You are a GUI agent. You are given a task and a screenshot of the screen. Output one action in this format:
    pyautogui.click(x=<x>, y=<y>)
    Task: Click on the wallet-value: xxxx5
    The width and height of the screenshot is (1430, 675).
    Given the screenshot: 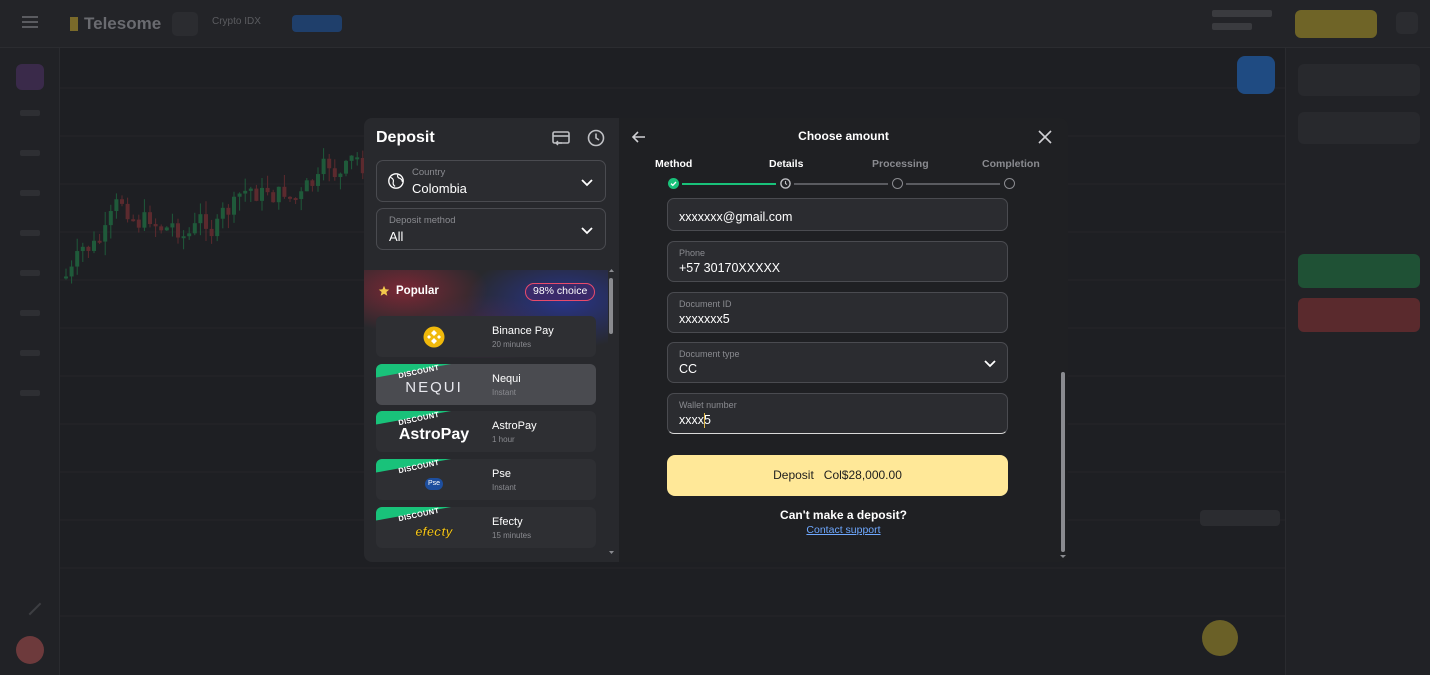 What is the action you would take?
    pyautogui.click(x=695, y=420)
    